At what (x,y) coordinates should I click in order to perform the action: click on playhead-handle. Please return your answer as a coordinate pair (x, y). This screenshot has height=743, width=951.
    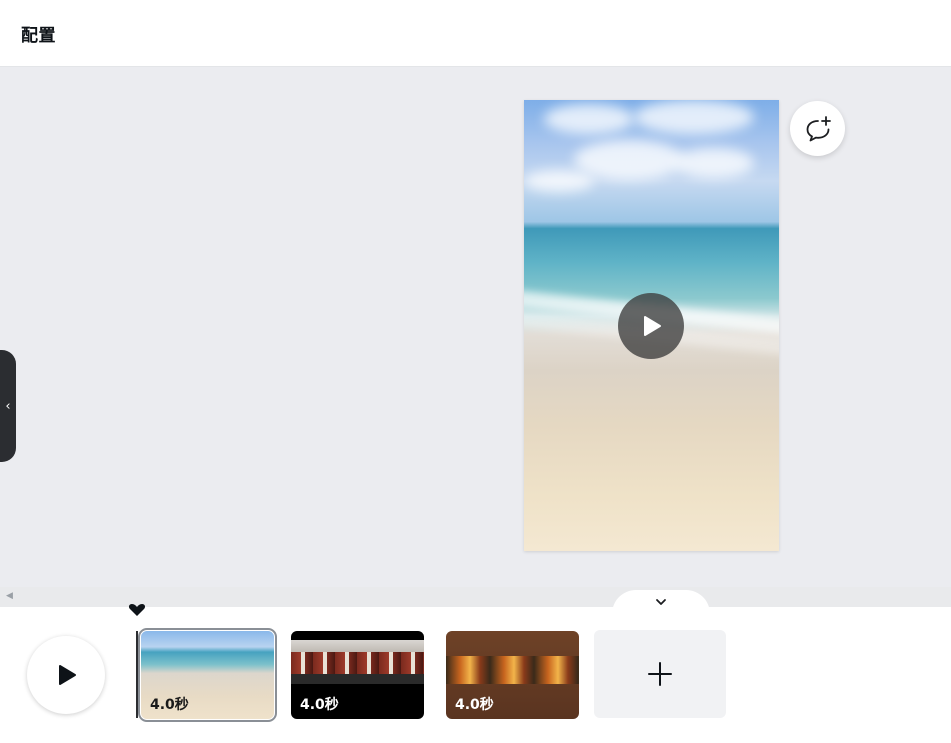
    Looking at the image, I should click on (137, 611).